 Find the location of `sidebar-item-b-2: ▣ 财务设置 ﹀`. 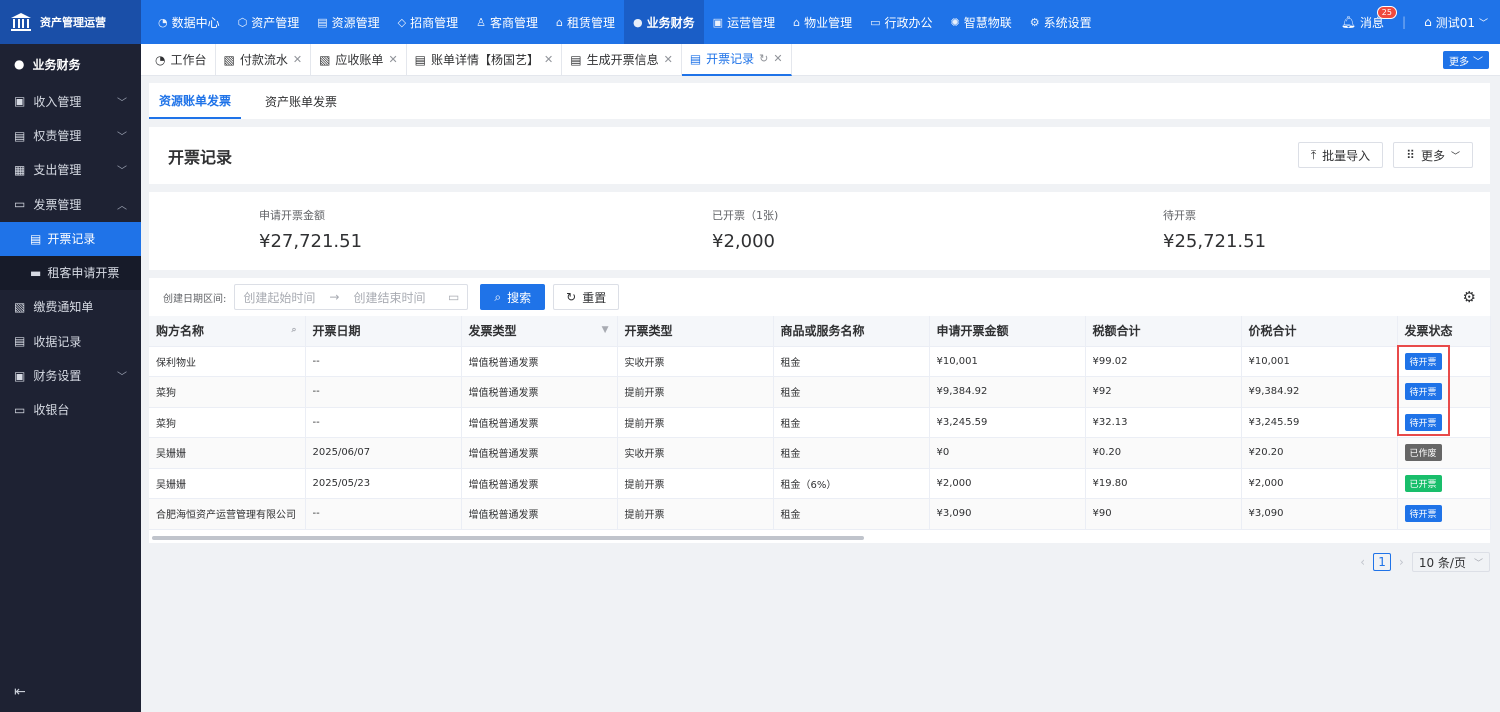

sidebar-item-b-2: ▣ 财务设置 ﹀ is located at coordinates (70, 375).